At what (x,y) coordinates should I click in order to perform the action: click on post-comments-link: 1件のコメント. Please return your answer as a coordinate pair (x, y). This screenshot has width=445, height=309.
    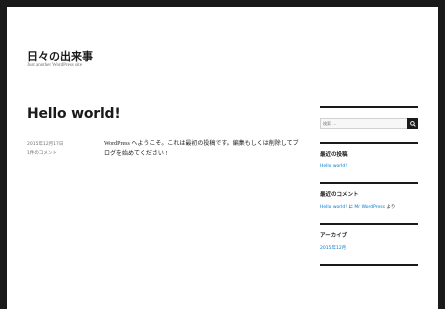
    Looking at the image, I should click on (42, 153).